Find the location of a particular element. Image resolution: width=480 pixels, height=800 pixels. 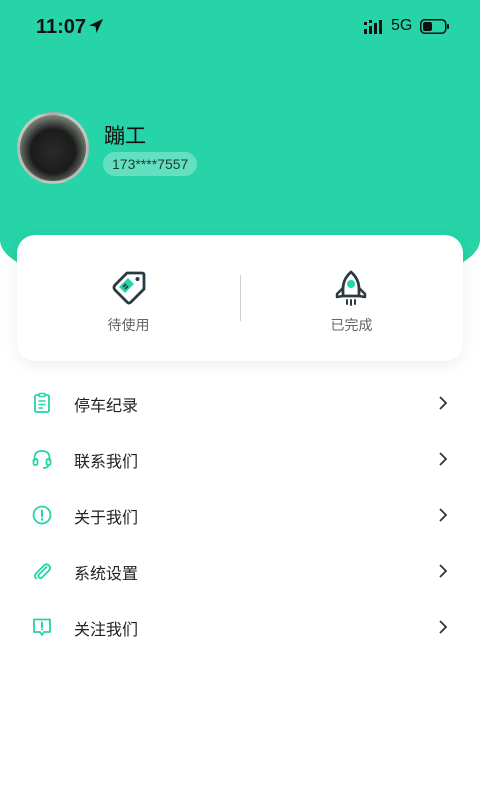

menu-label-follow-us: 关注我们 is located at coordinates (106, 629).